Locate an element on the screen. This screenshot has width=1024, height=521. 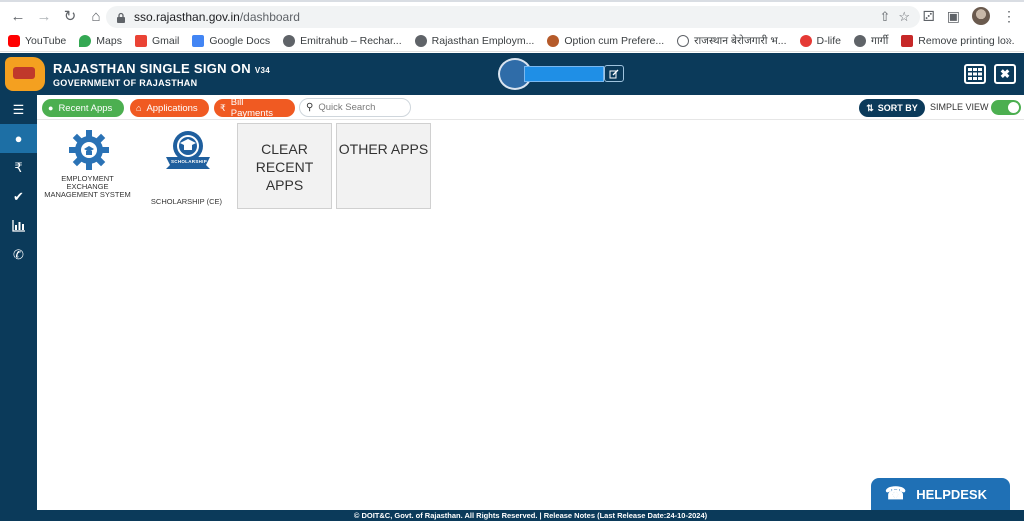
list-icon: ☰ is located at coordinates (18, 109).